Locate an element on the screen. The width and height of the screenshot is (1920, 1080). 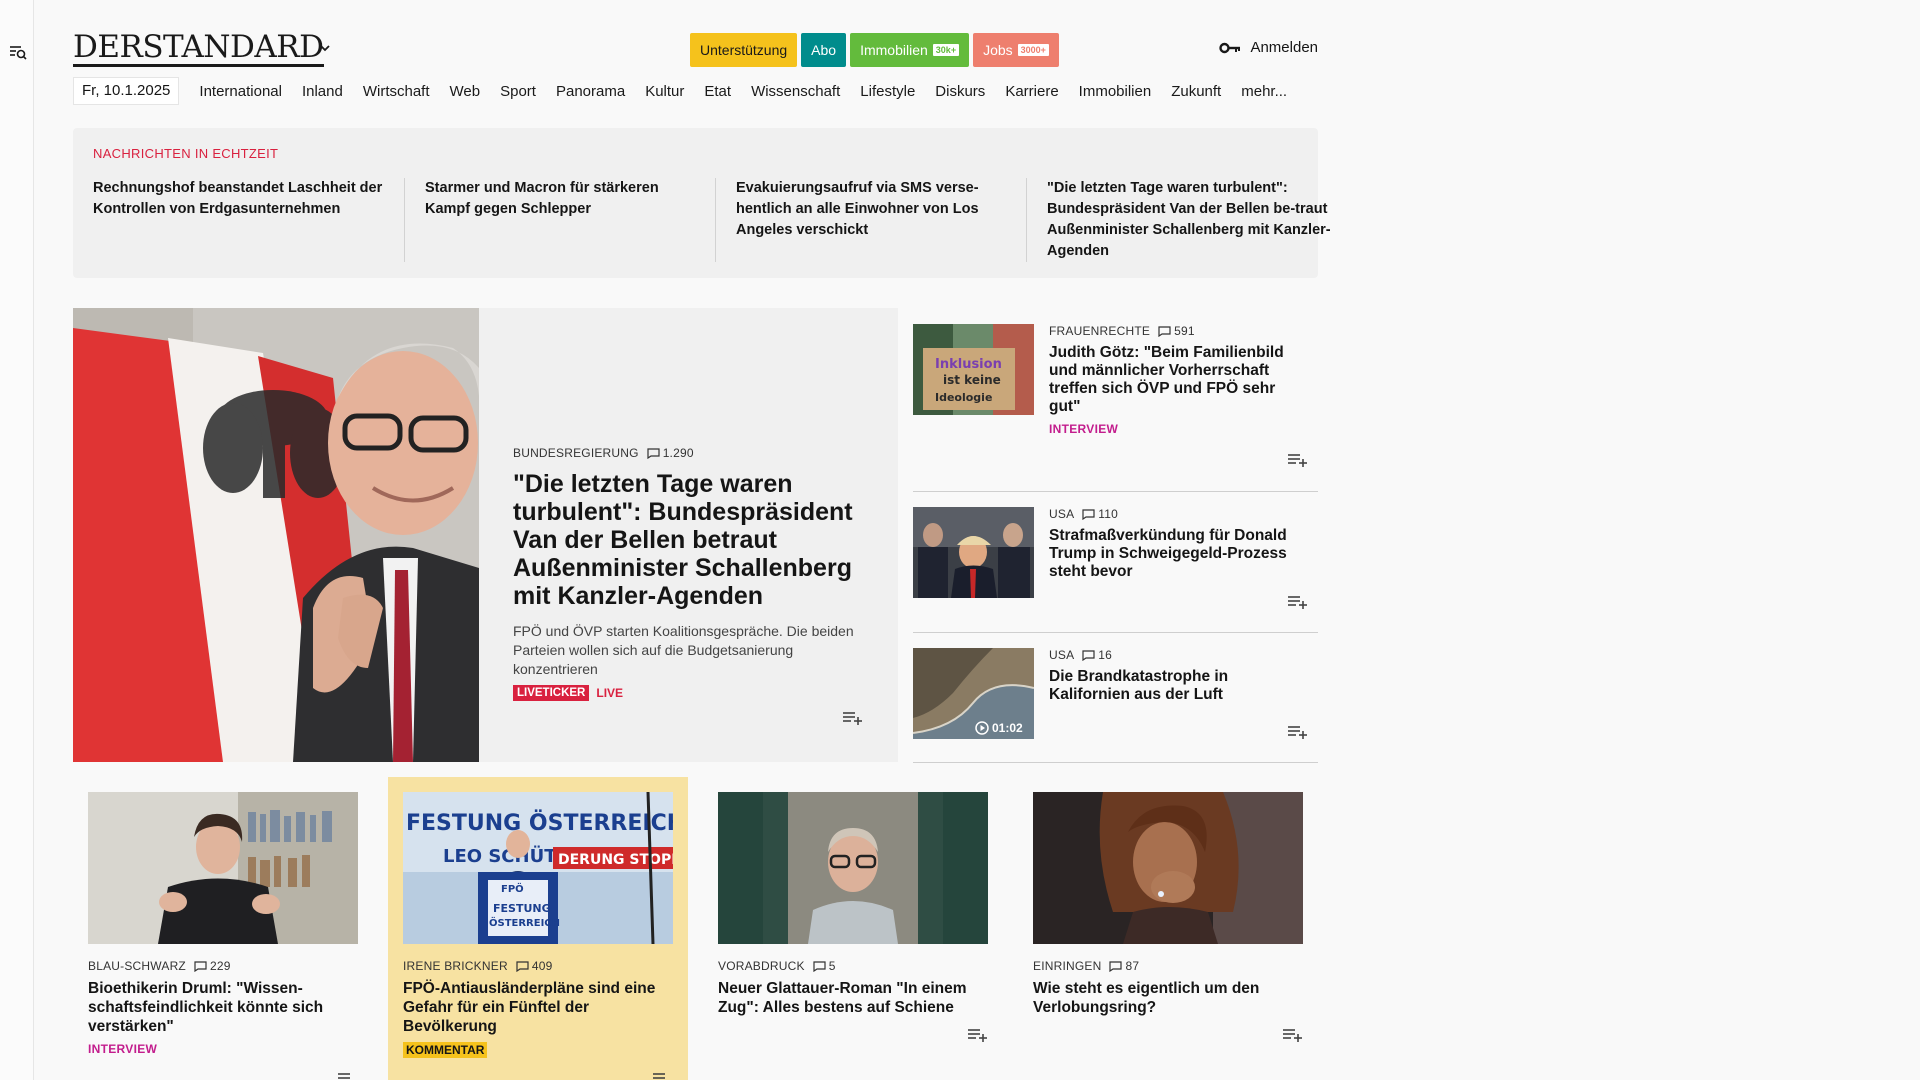
photo-engagement-ring is located at coordinates (1168, 868).